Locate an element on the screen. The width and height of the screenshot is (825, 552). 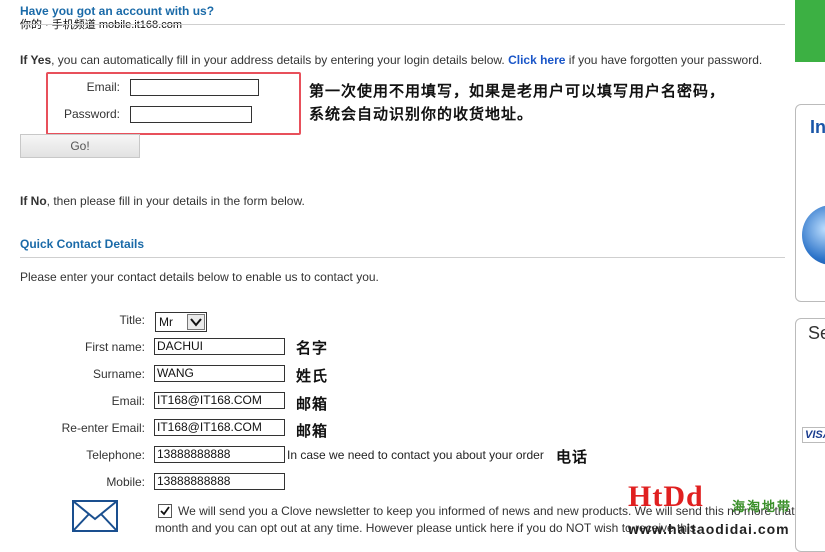
reemail-field: IT168@IT168.COM is located at coordinates (219, 427).